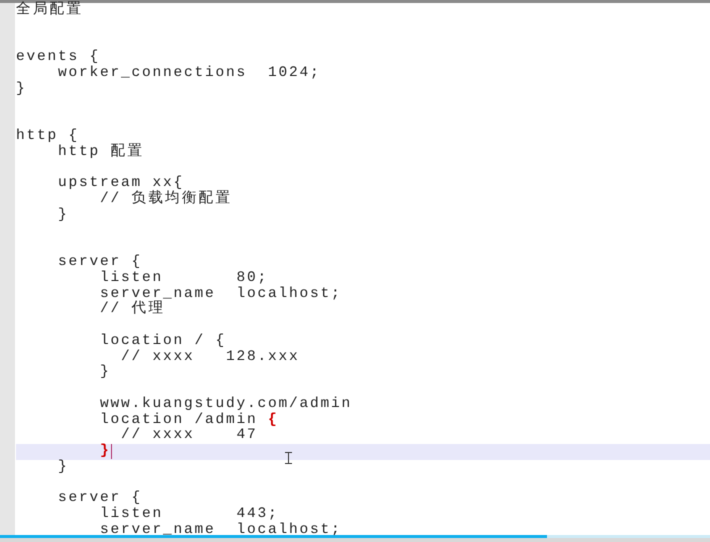 The height and width of the screenshot is (542, 710). I want to click on code-line: http 配置, so click(100, 152).